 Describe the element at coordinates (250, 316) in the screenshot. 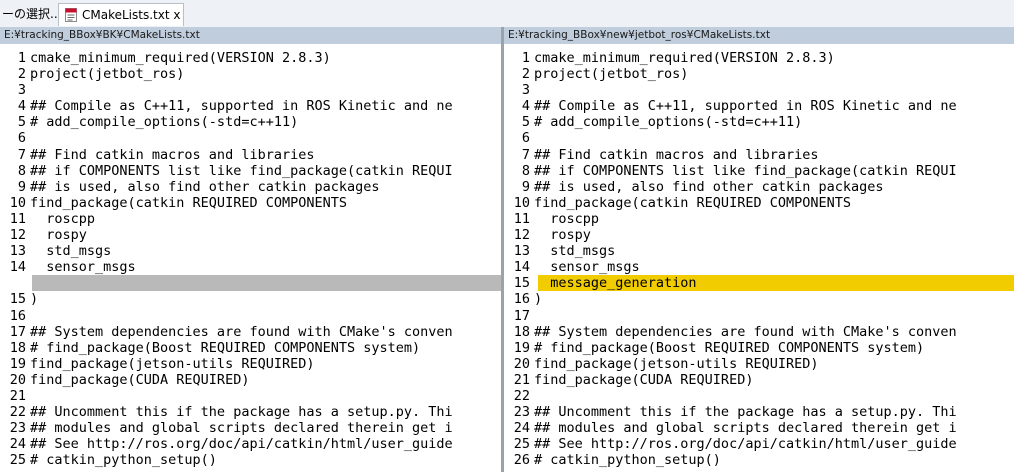

I see `code-line: 16` at that location.